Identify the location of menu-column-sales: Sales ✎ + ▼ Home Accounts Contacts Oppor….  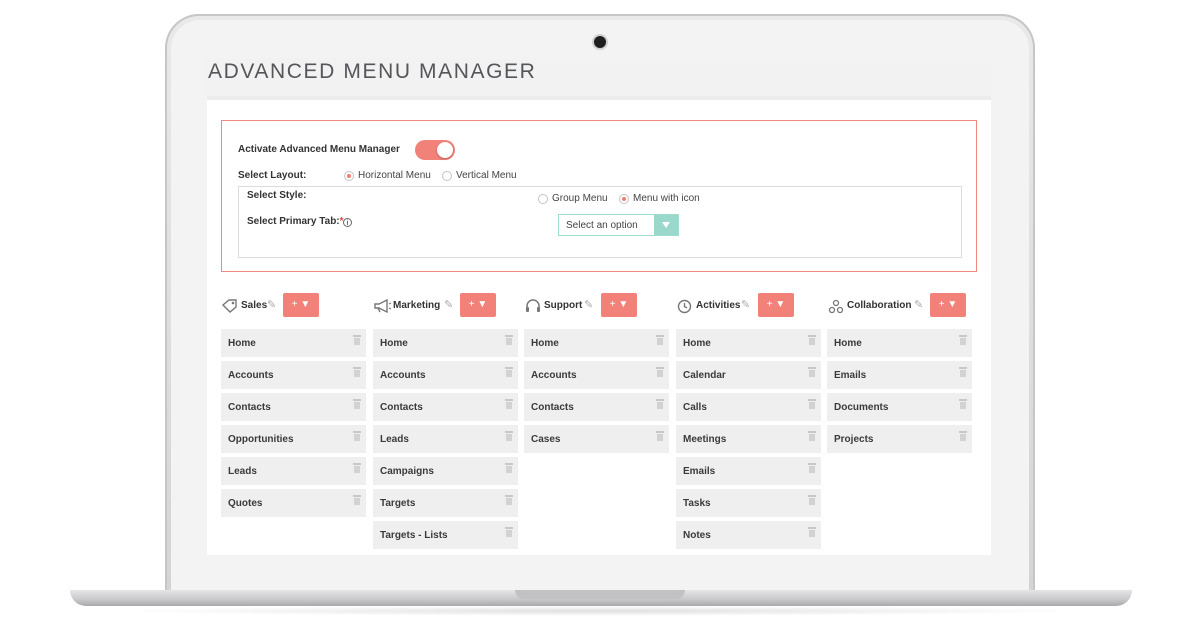
(293, 404).